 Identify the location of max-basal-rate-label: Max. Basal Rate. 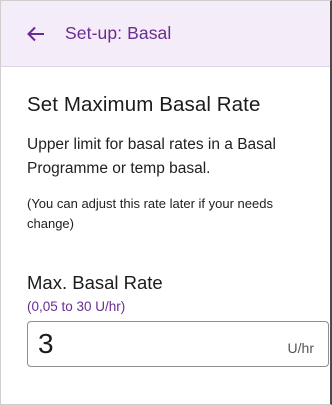
(95, 282).